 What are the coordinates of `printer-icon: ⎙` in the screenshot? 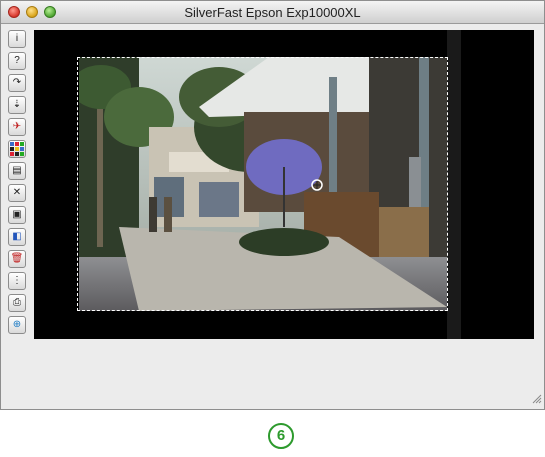 It's located at (17, 302).